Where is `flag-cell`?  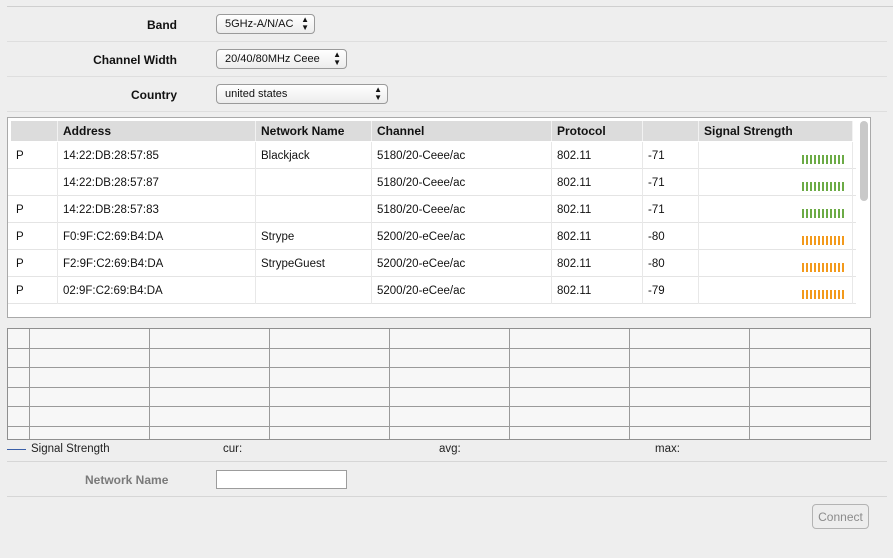 flag-cell is located at coordinates (34, 182).